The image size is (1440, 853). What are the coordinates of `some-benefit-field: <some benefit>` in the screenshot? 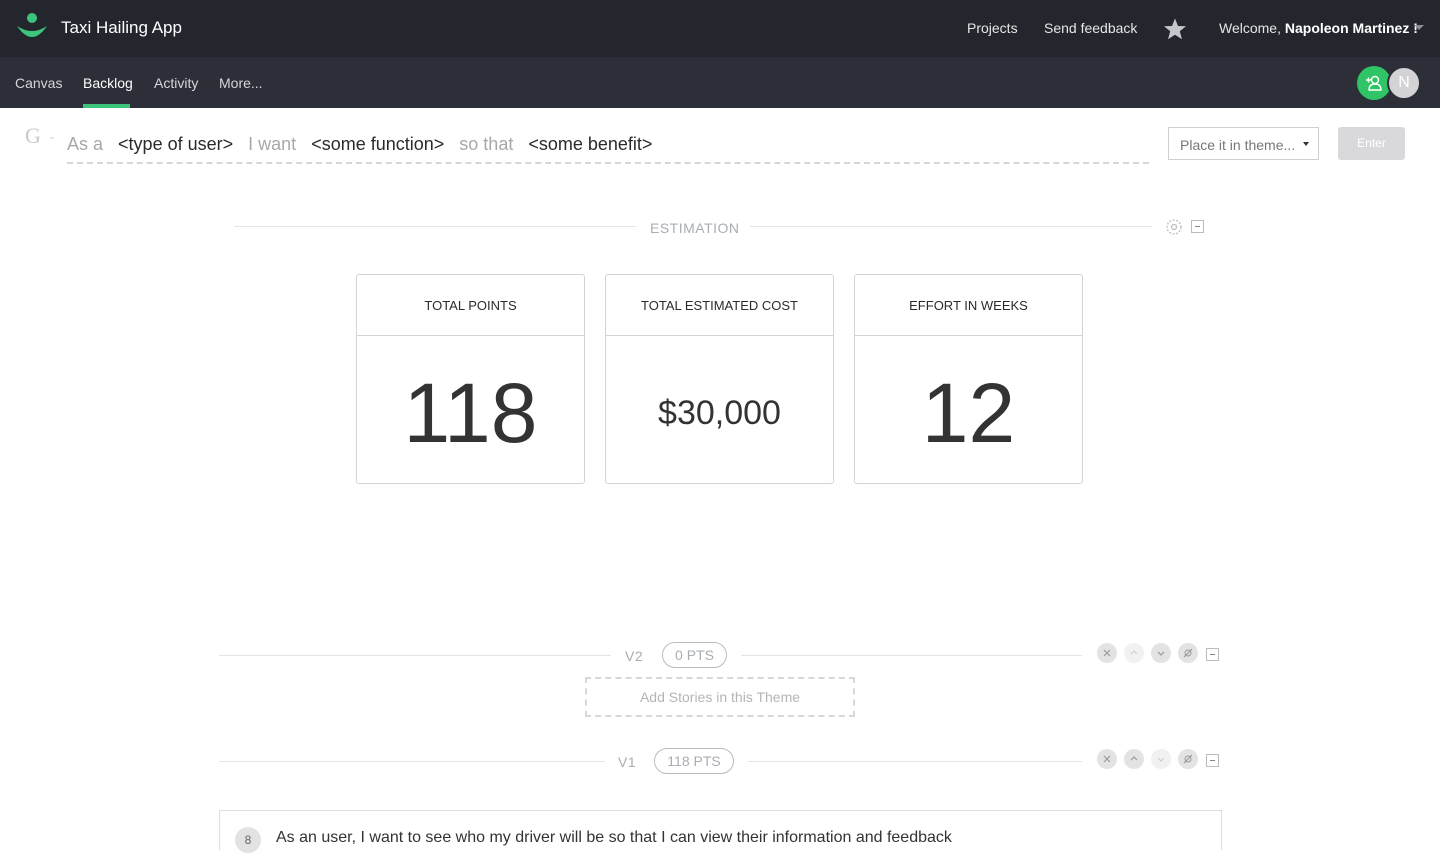 It's located at (590, 144).